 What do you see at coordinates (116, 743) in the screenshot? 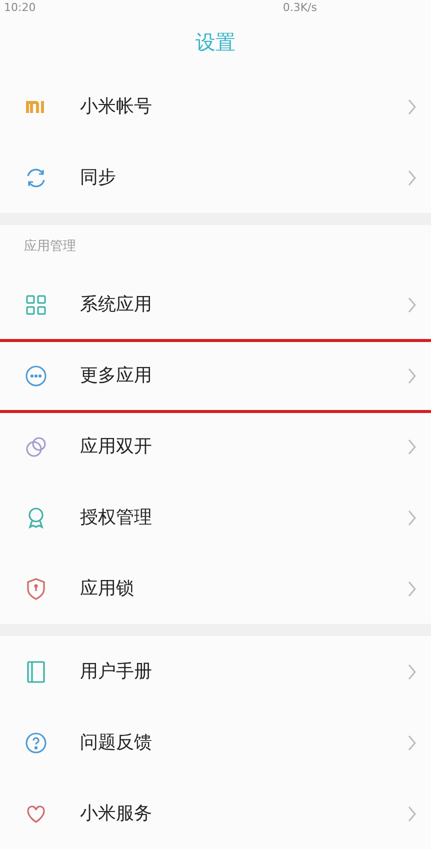
I see `row-label: 问题反馈` at bounding box center [116, 743].